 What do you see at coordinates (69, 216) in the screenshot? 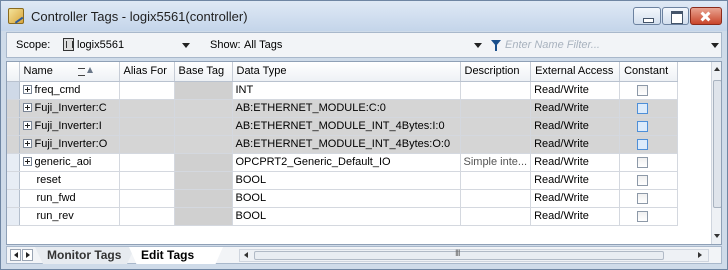
I see `tag-name-cell: run_rev` at bounding box center [69, 216].